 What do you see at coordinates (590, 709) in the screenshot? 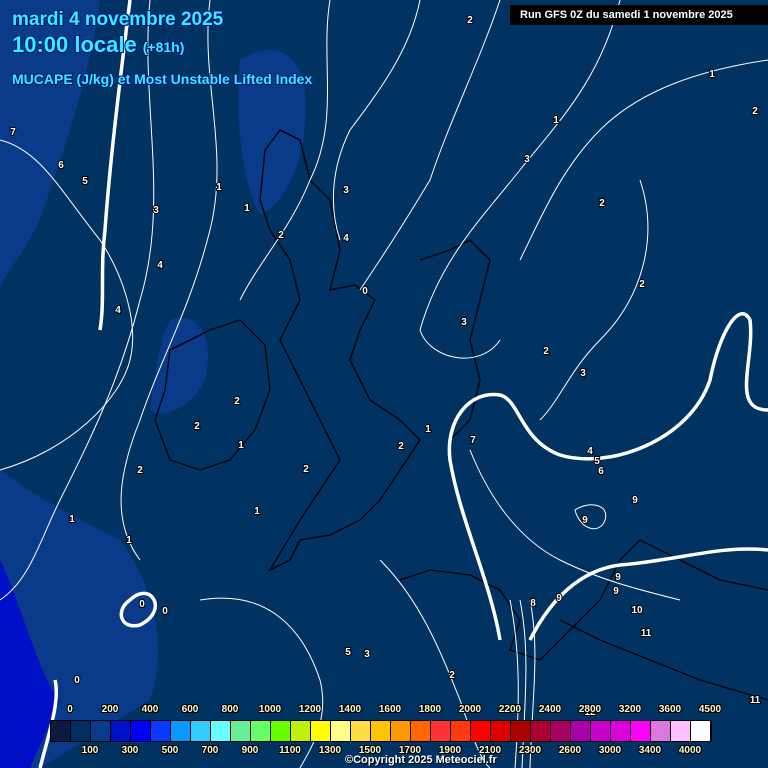
I see `scale-label: 2800` at bounding box center [590, 709].